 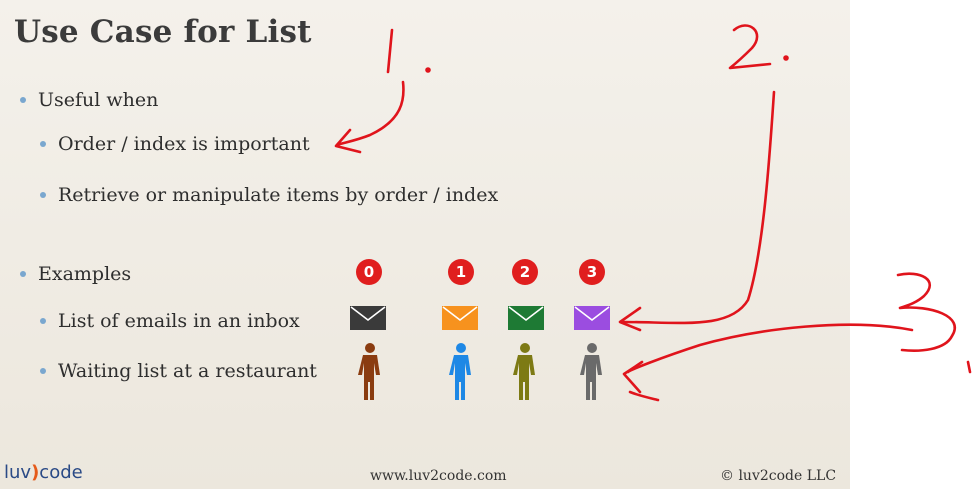 I want to click on index-badge-3: 3, so click(x=592, y=272).